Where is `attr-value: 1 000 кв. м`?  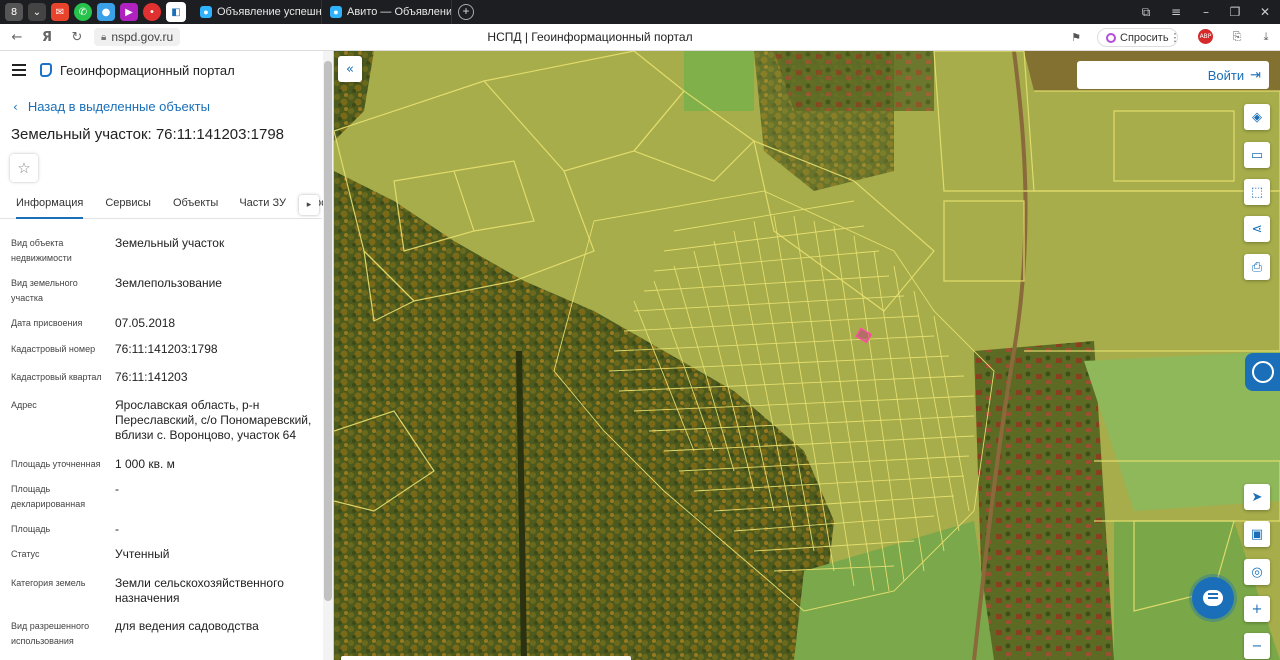
attr-value: 1 000 кв. м is located at coordinates (145, 464).